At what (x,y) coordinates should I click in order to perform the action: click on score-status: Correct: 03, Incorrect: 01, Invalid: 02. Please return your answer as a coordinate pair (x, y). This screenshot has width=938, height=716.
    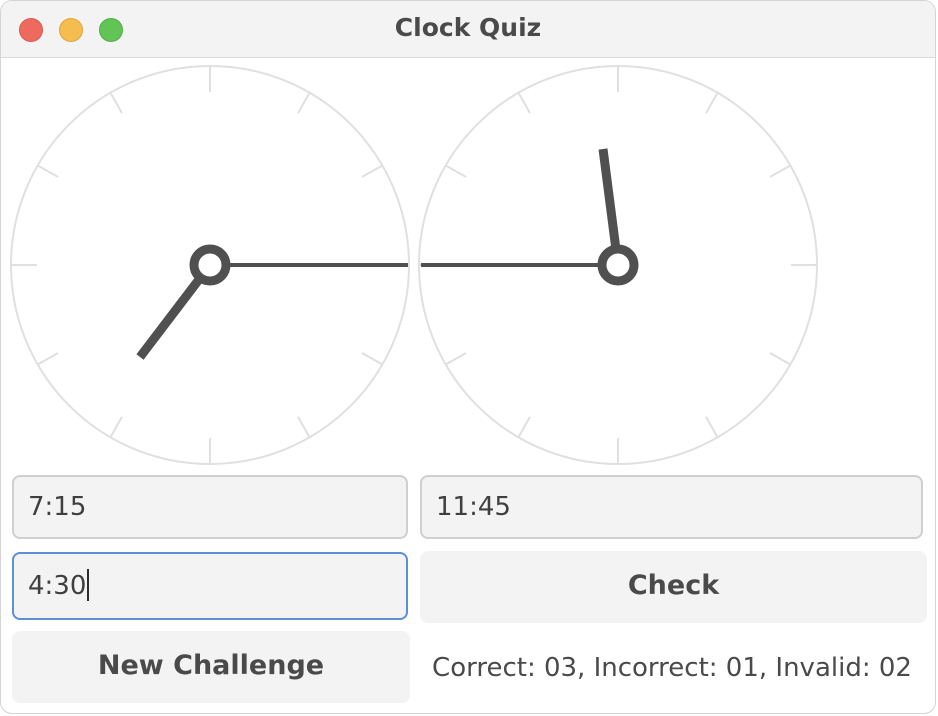
    Looking at the image, I should click on (672, 668).